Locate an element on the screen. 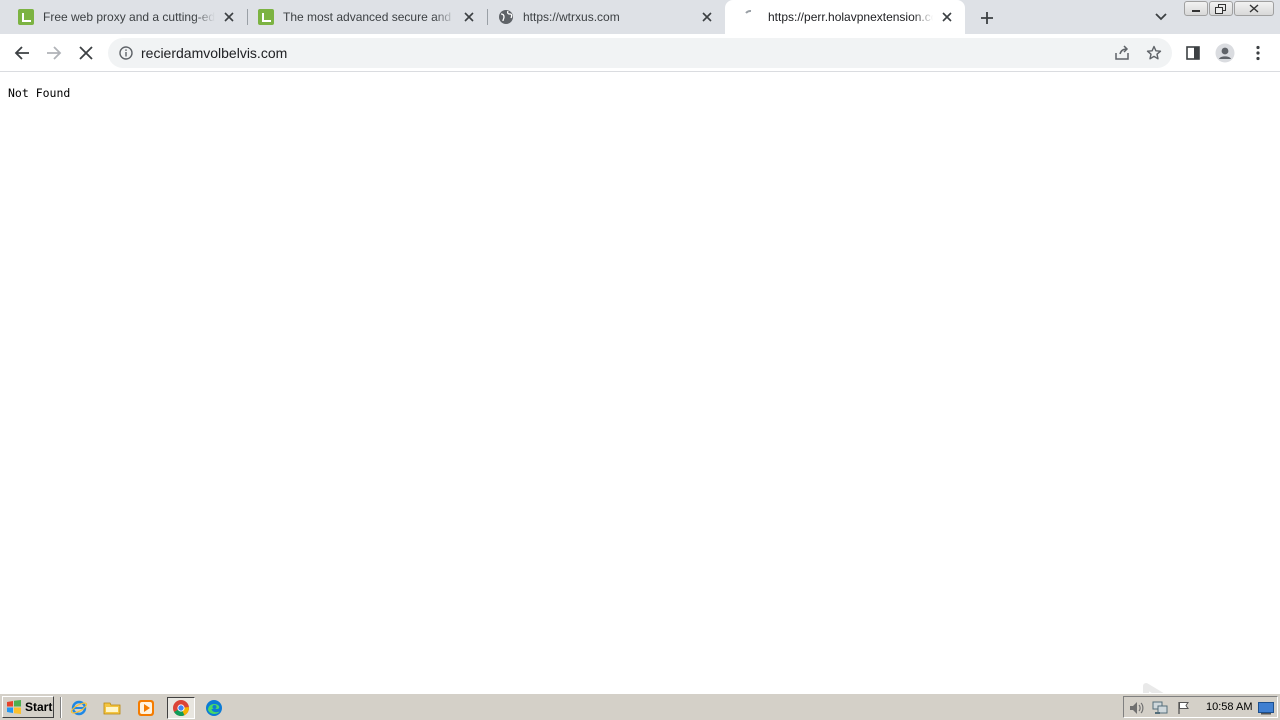 This screenshot has width=1280, height=720. avatar-icon is located at coordinates (1225, 53).